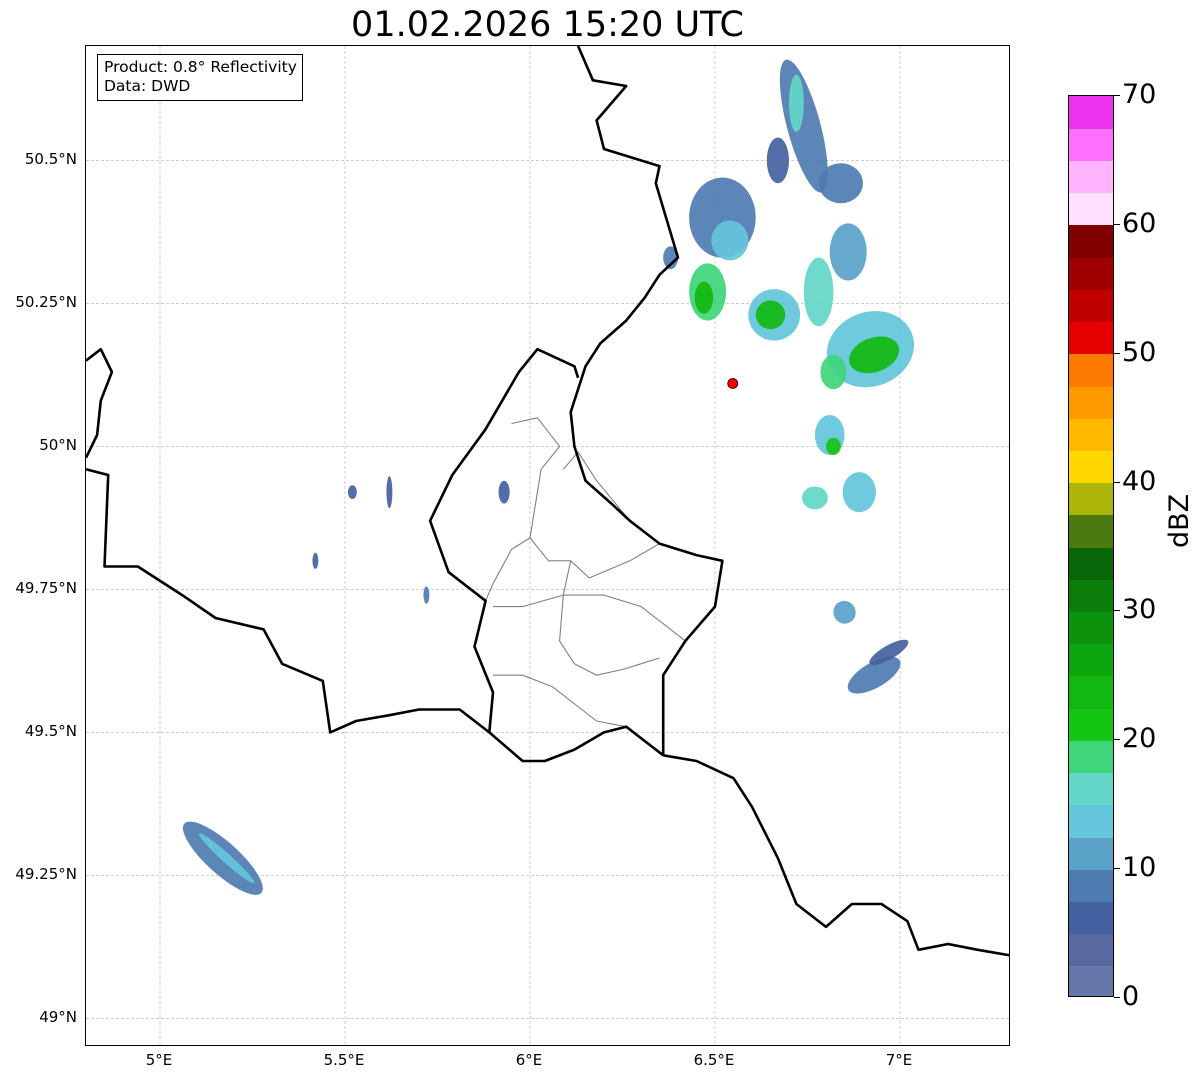 Image resolution: width=1202 pixels, height=1081 pixels. I want to click on colorbar-tick-label: 10, so click(1139, 868).